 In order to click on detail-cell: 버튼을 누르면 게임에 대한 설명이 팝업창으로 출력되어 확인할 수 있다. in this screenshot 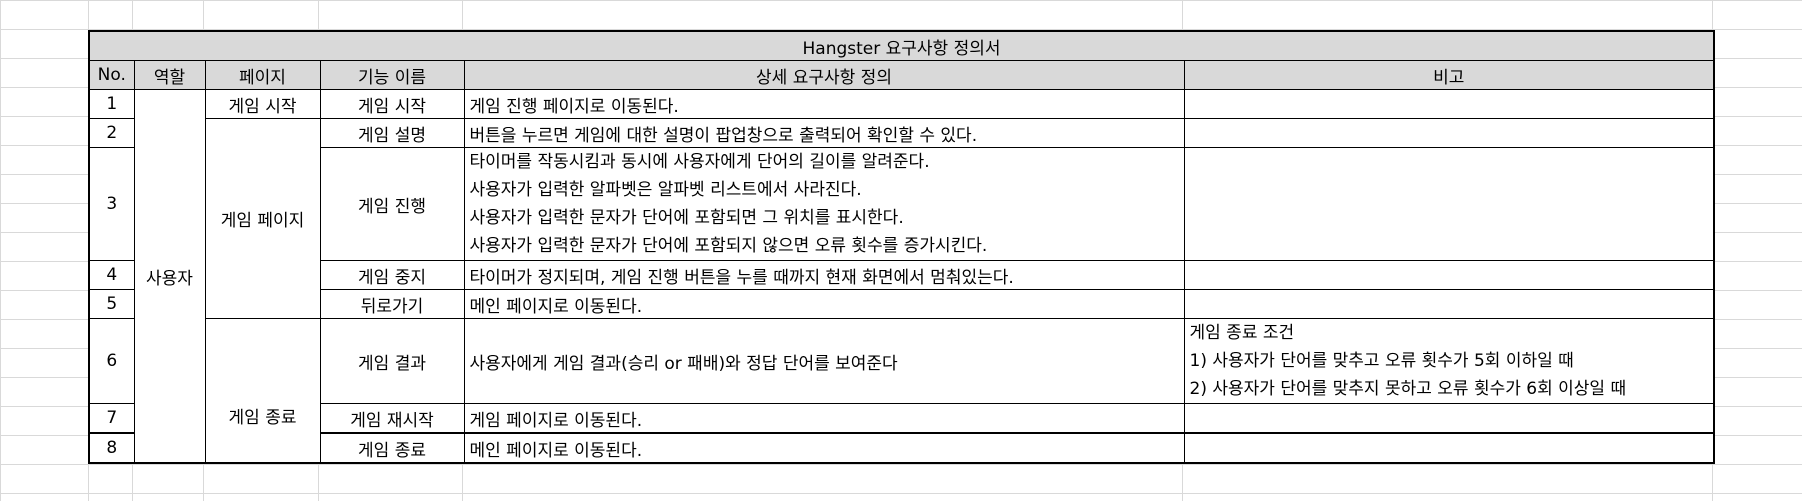, I will do `click(824, 133)`.